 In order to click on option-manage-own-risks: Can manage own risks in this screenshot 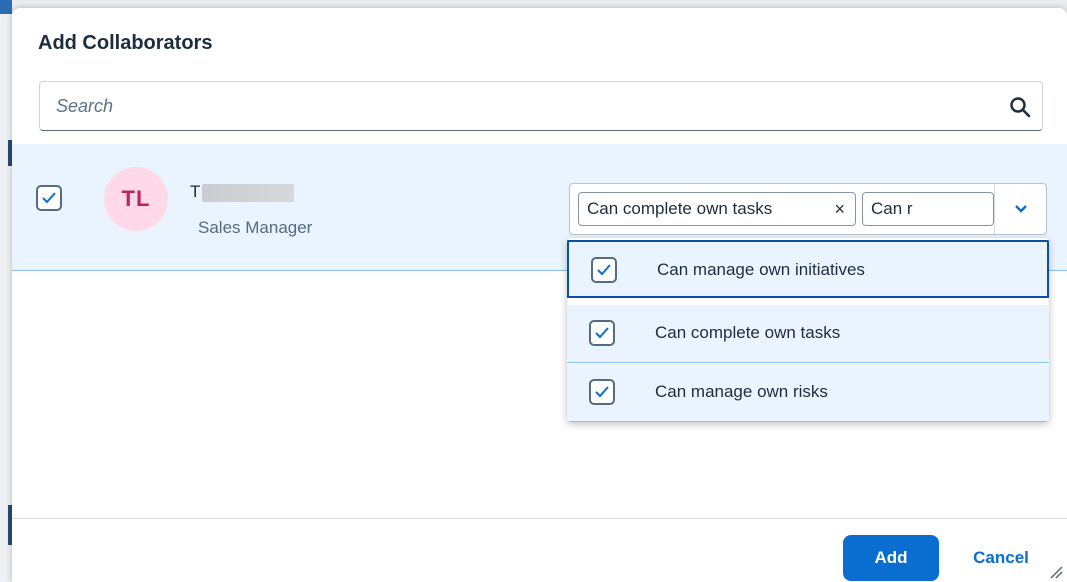, I will do `click(808, 393)`.